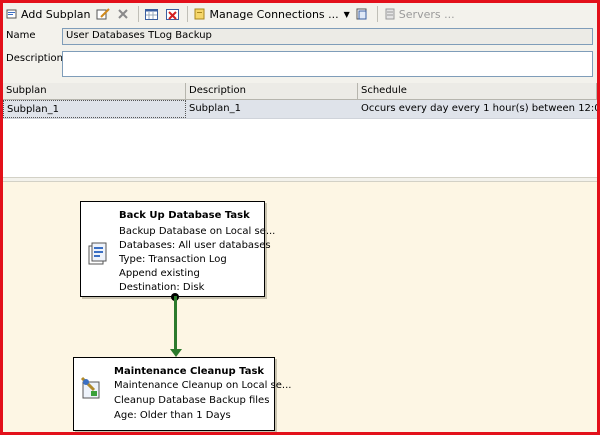 The width and height of the screenshot is (600, 435). I want to click on task-detail: Type: Transaction Log, so click(173, 259).